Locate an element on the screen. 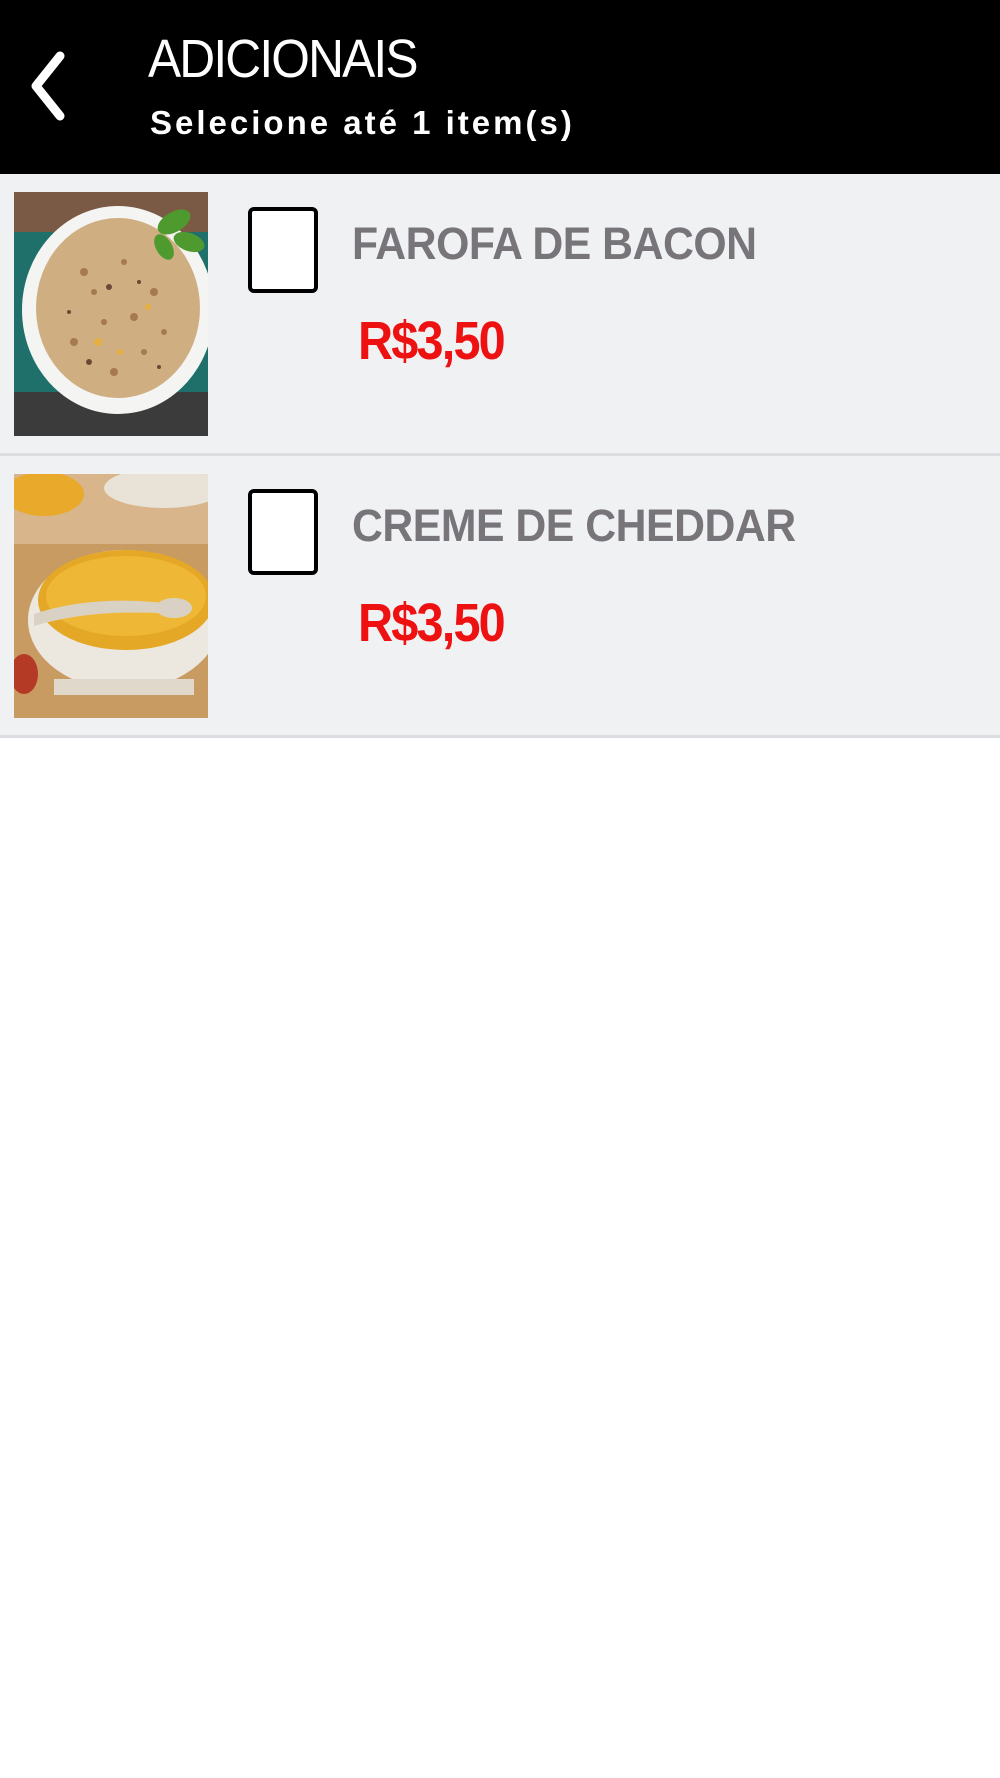  page-title: ADICIONAIS is located at coordinates (283, 59).